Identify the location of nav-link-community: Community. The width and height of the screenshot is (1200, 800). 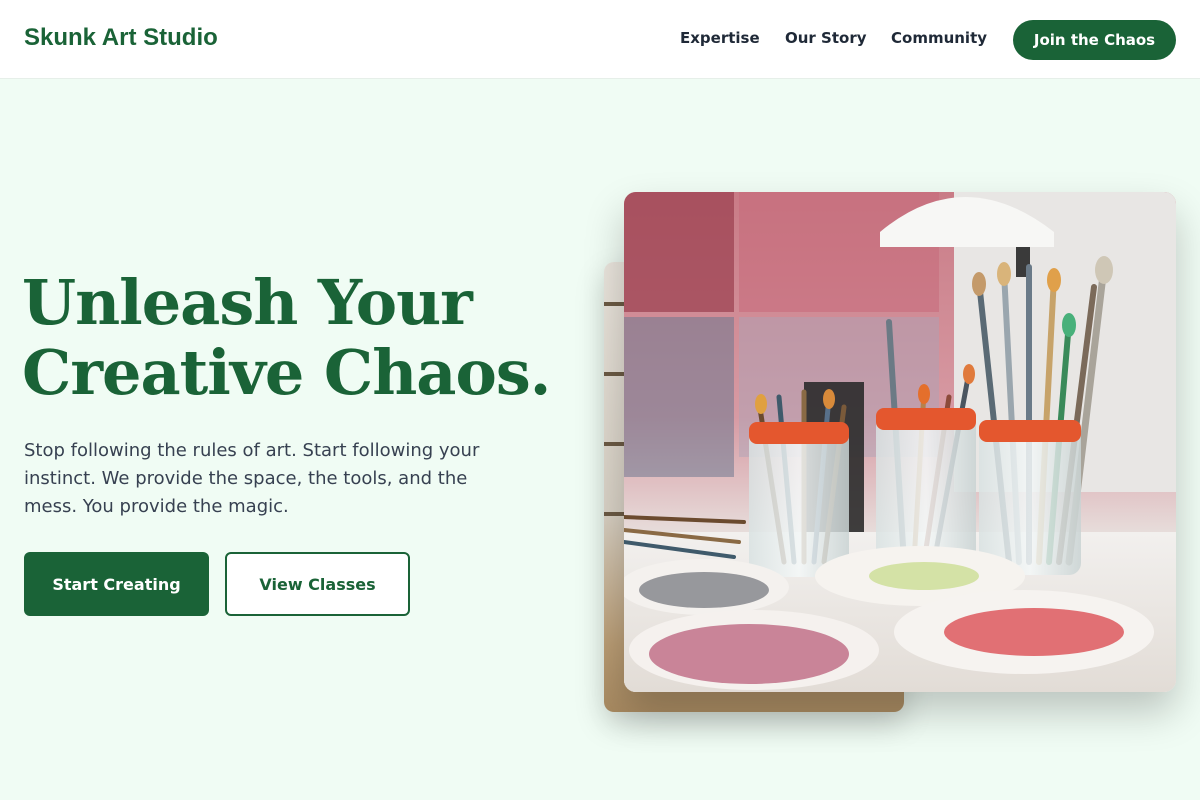
(939, 38).